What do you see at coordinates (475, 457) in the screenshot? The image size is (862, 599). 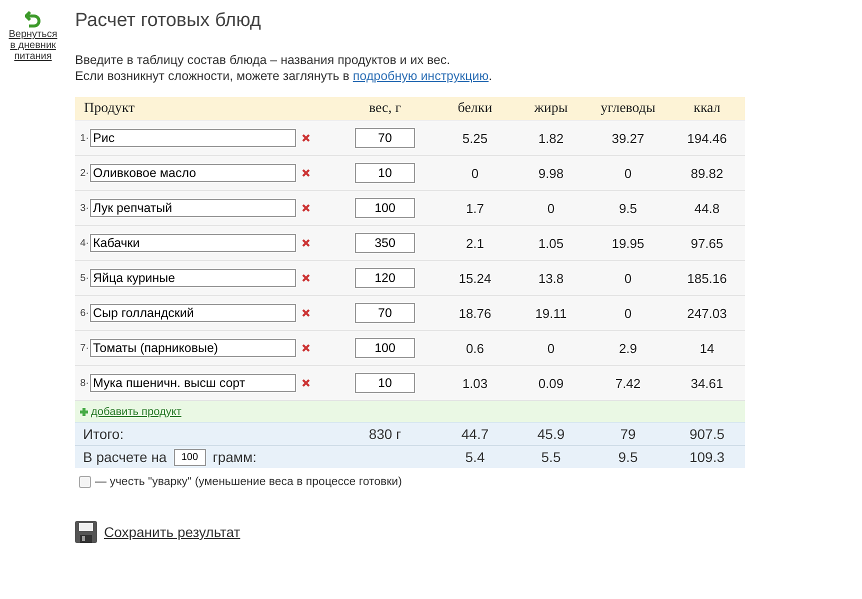 I see `table-cell-text: 5.4` at bounding box center [475, 457].